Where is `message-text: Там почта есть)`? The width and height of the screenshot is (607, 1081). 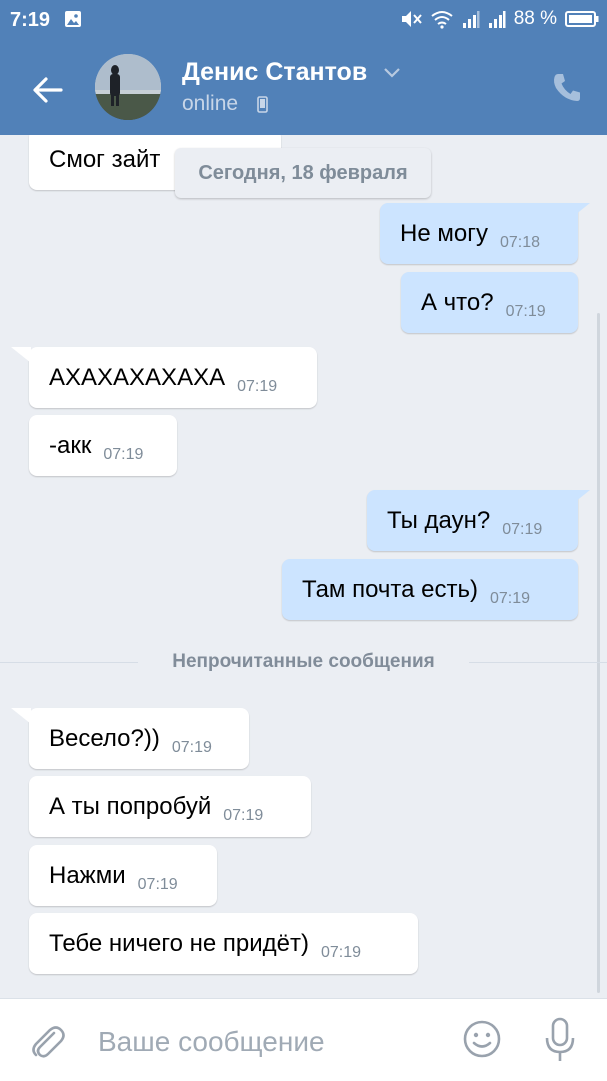 message-text: Там почта есть) is located at coordinates (390, 589).